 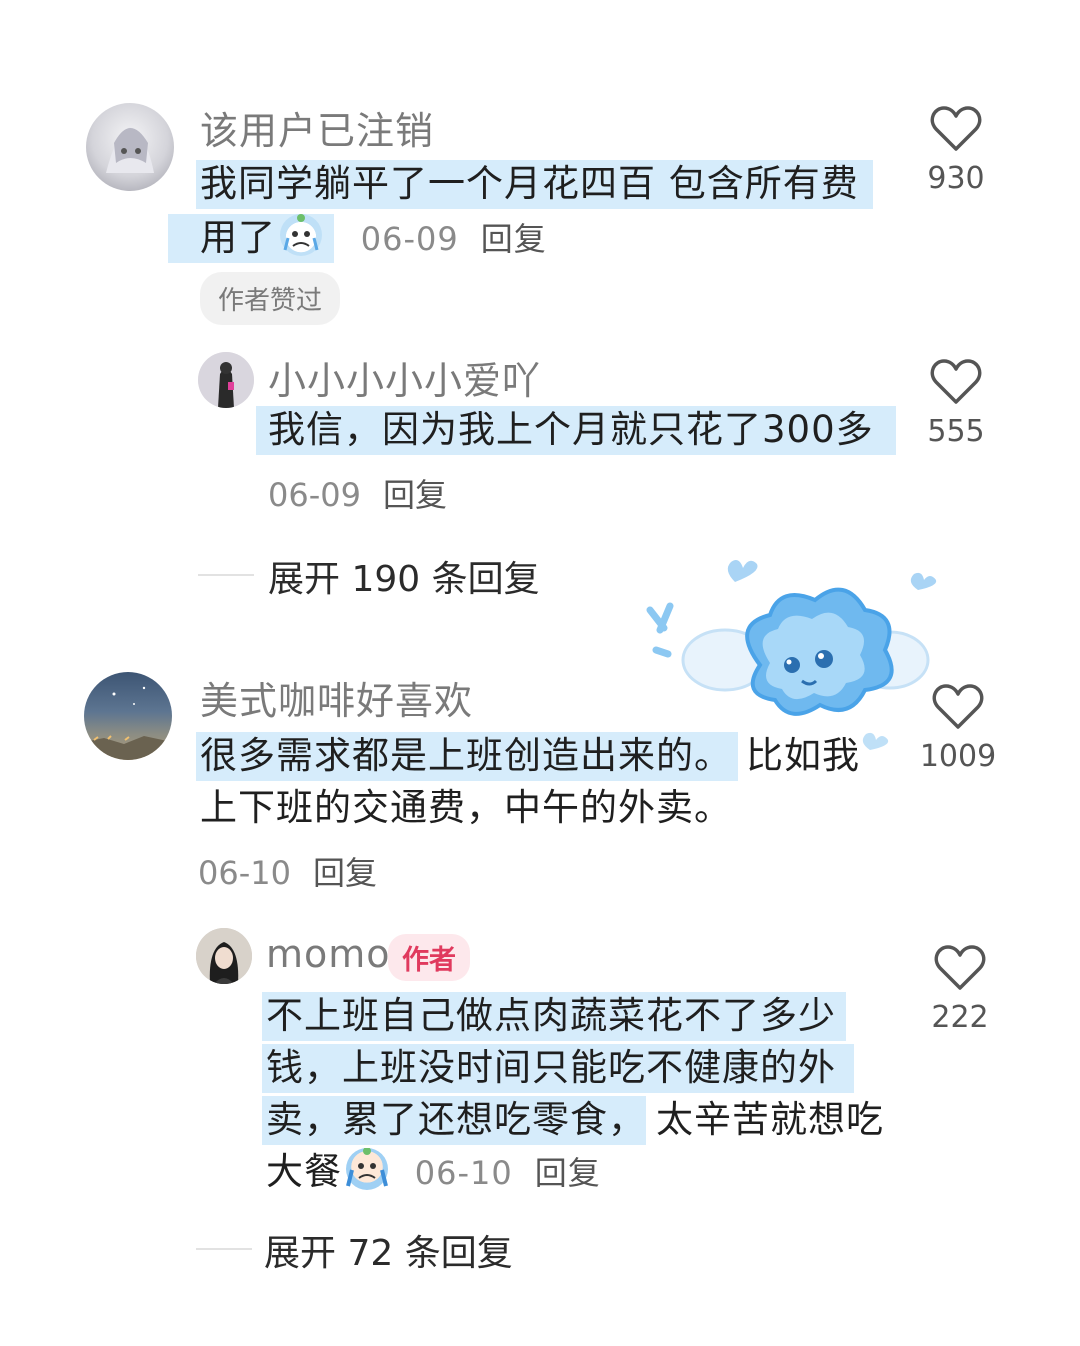 What do you see at coordinates (958, 756) in the screenshot?
I see `like-count: 1009` at bounding box center [958, 756].